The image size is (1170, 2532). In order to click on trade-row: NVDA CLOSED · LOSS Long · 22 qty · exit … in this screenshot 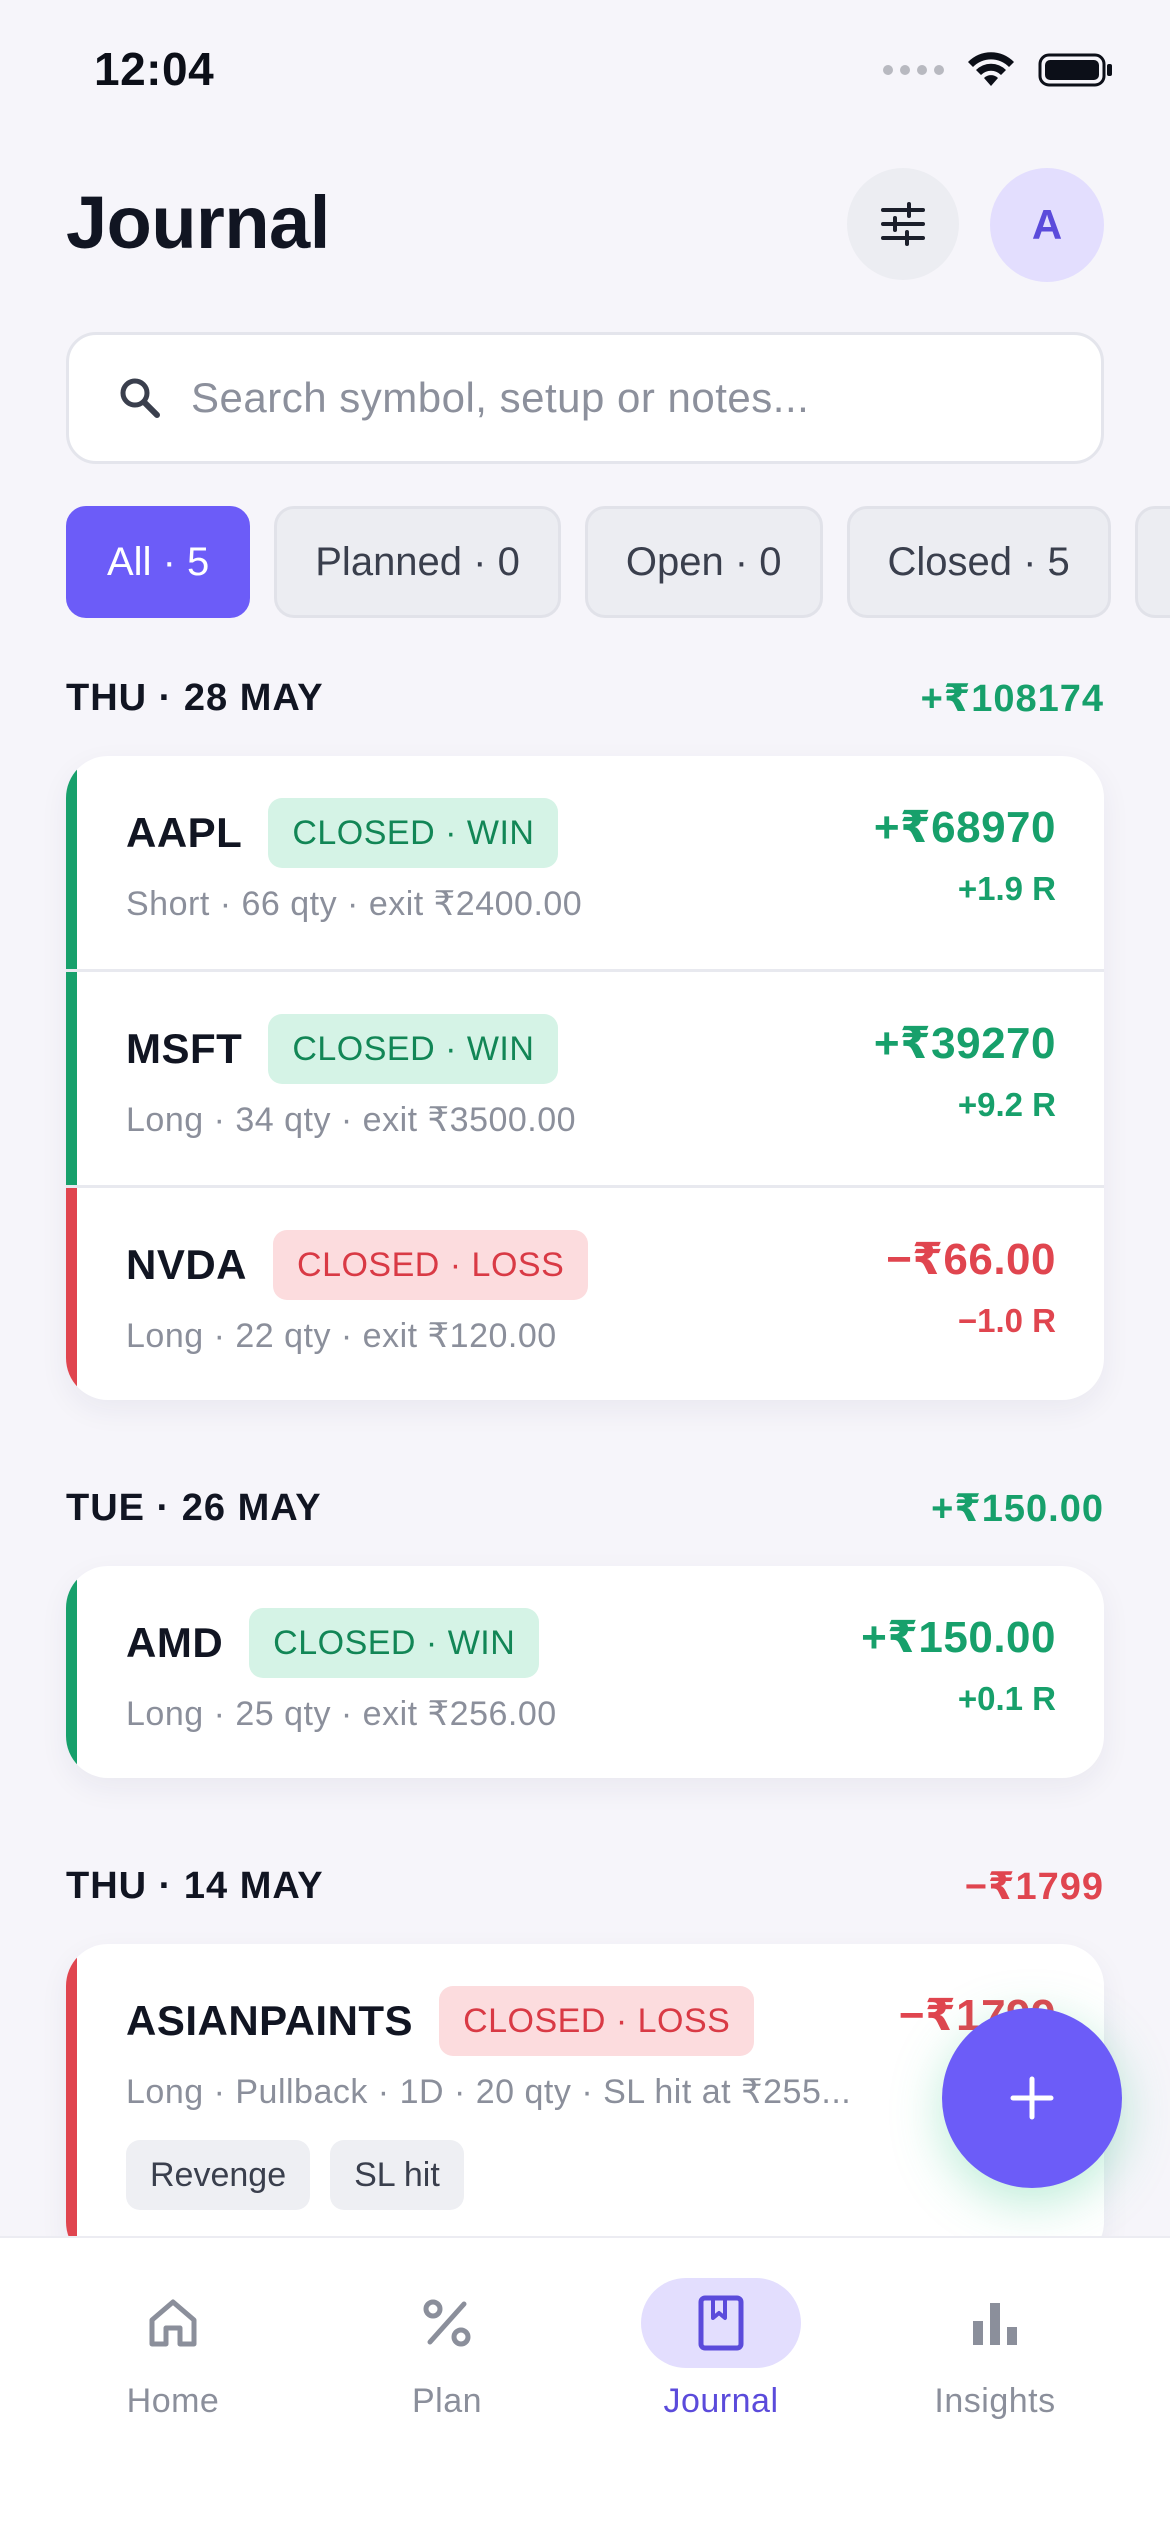, I will do `click(585, 1294)`.